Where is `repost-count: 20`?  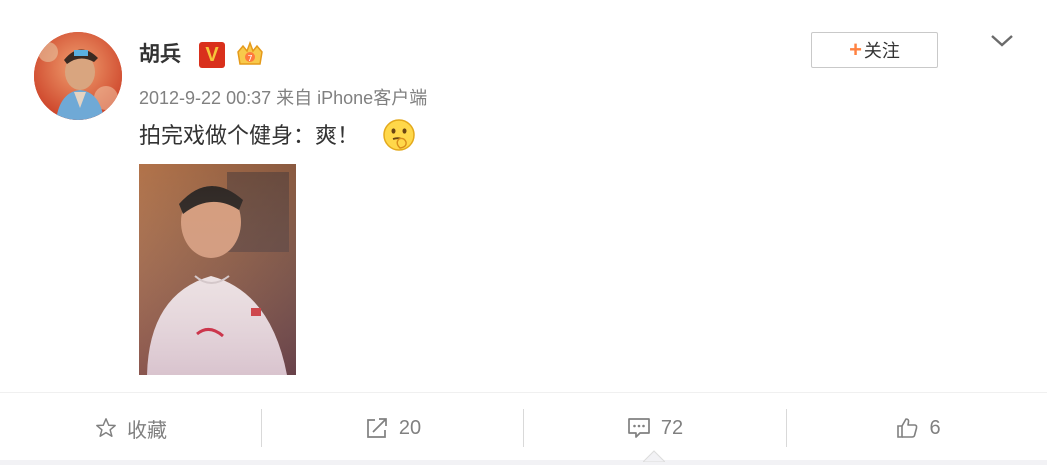
repost-count: 20 is located at coordinates (410, 427).